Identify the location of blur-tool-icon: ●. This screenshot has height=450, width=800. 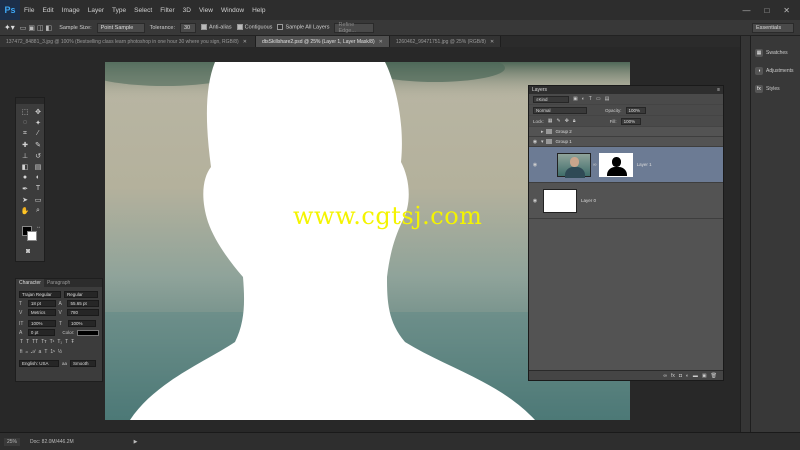
(25, 177).